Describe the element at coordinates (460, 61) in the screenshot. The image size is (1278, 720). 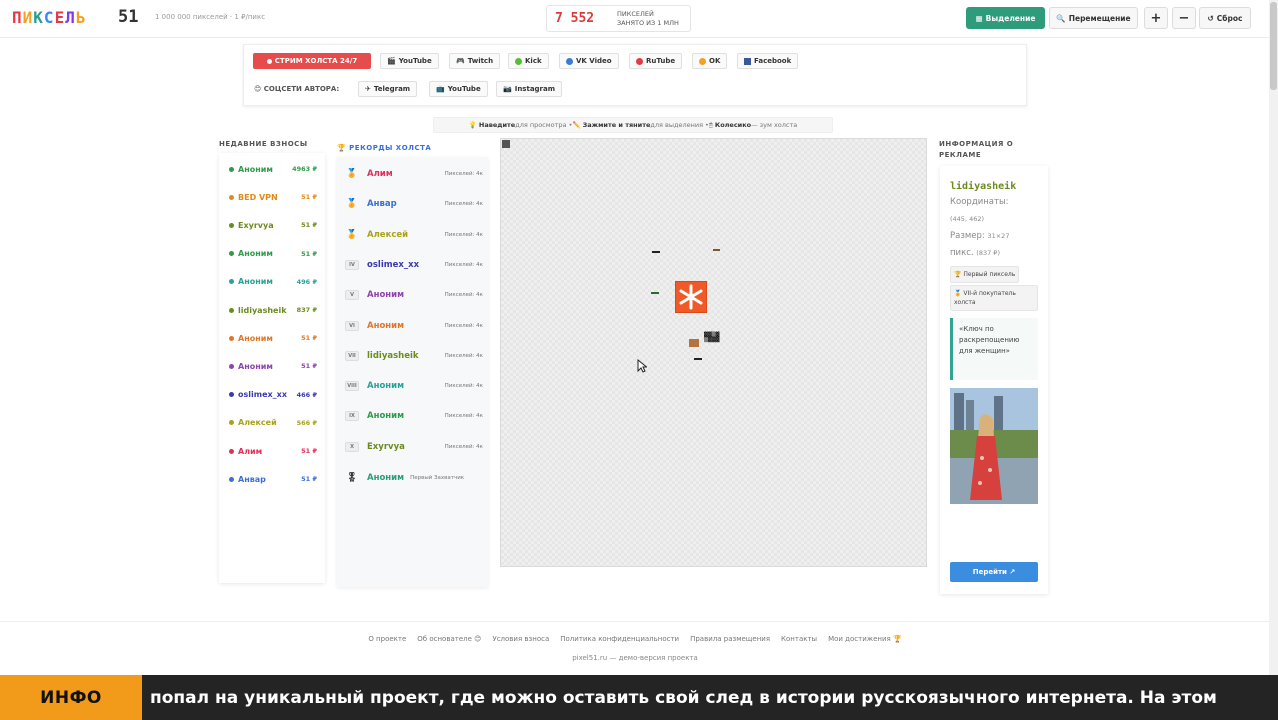
I see `gamepad-icon: 🎮` at that location.